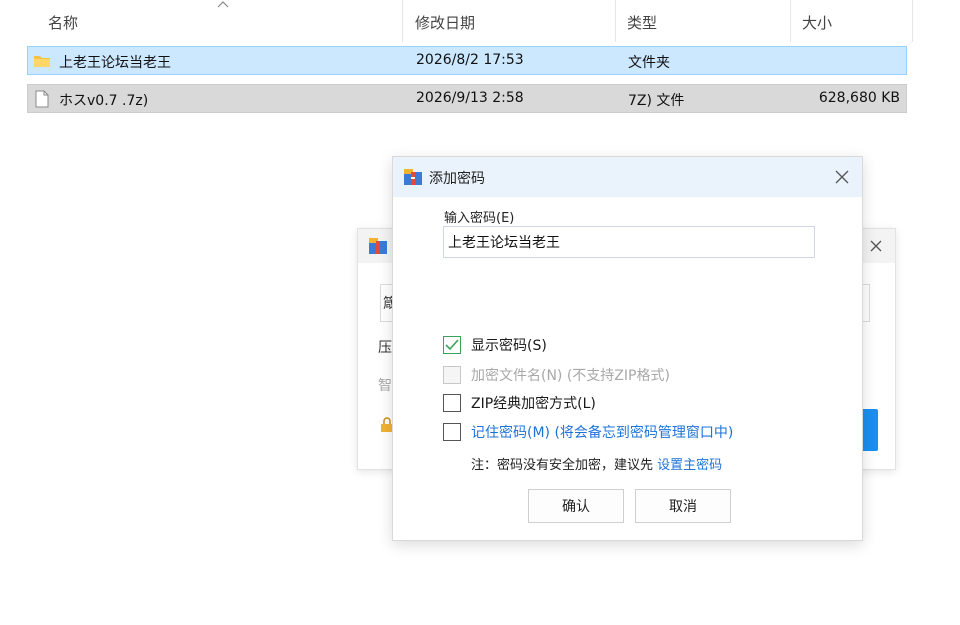 The height and width of the screenshot is (625, 960). What do you see at coordinates (642, 22) in the screenshot?
I see `column-header-type: 类型` at bounding box center [642, 22].